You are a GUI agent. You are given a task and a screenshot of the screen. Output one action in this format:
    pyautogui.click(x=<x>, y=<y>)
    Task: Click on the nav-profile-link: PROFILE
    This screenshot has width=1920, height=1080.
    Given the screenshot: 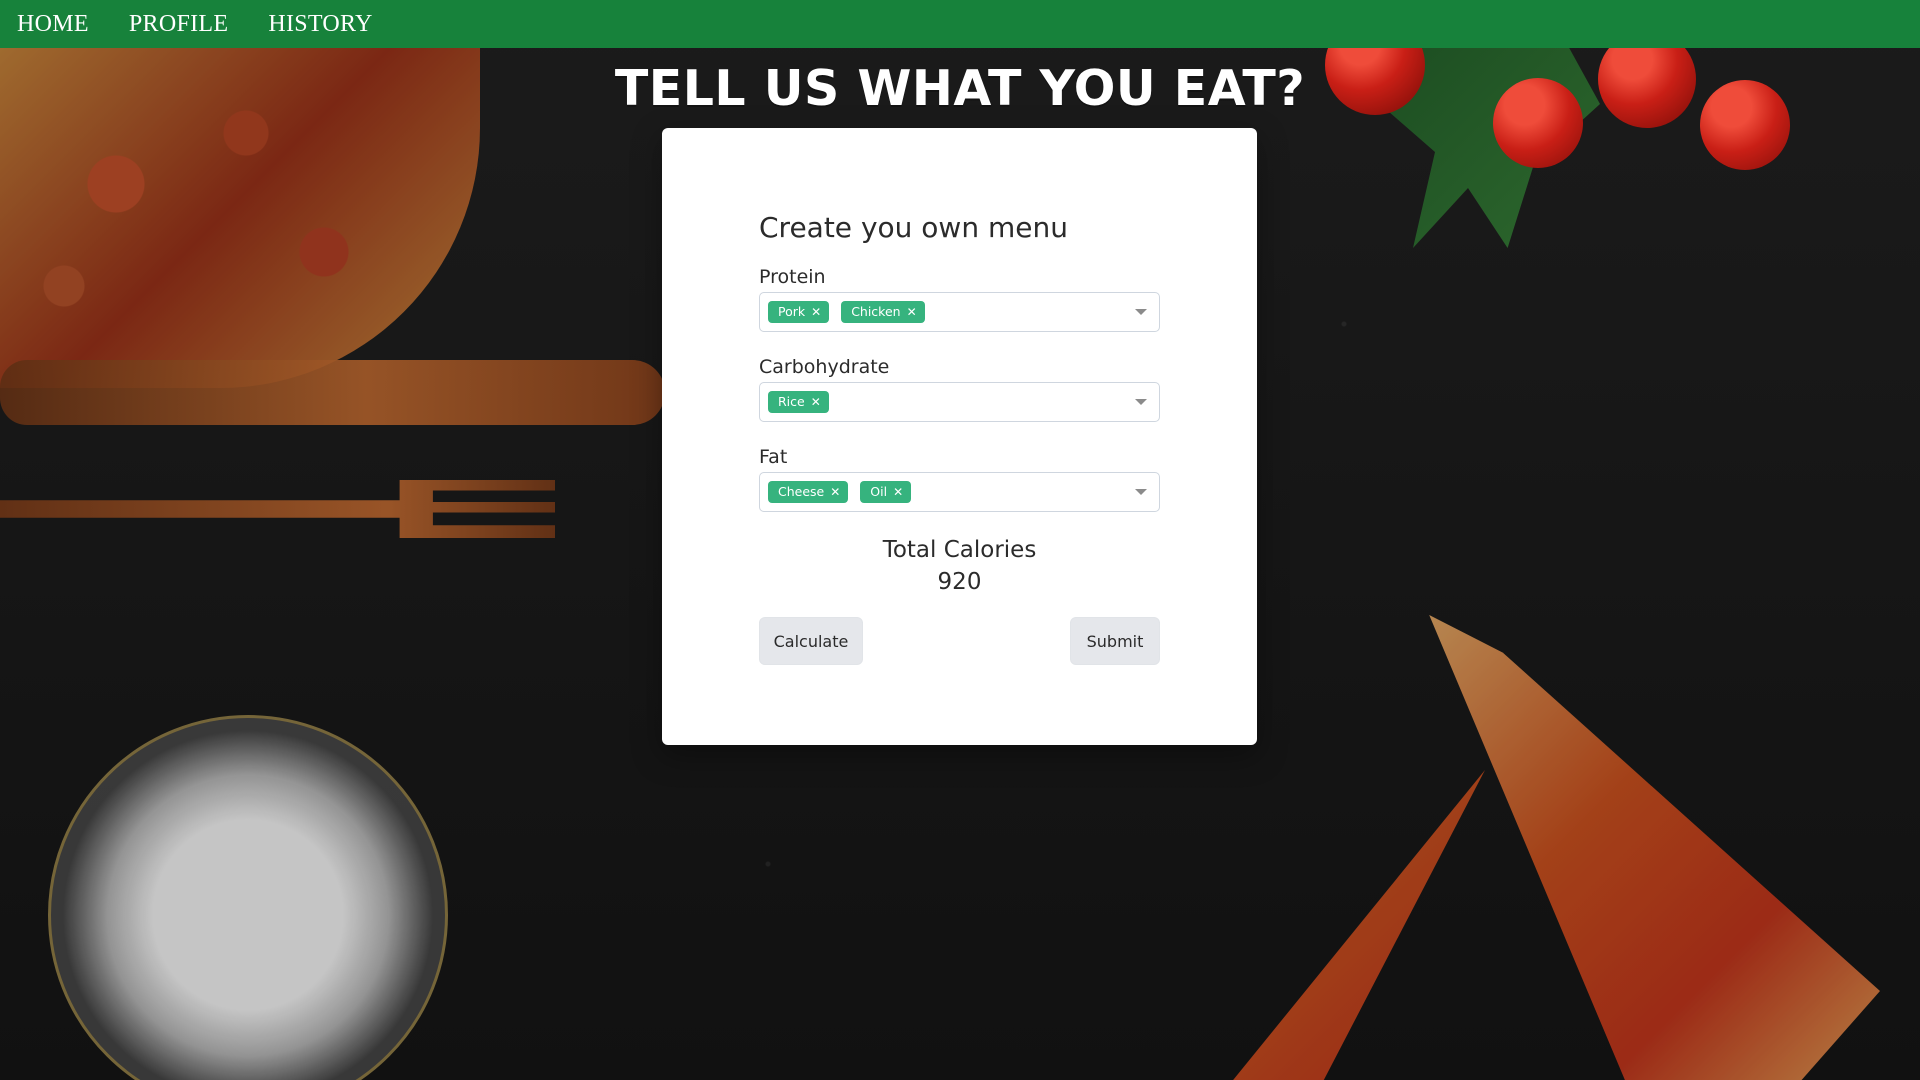 What is the action you would take?
    pyautogui.click(x=178, y=24)
    